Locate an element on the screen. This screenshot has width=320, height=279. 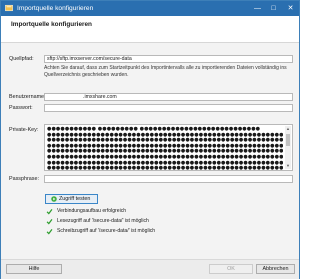
dialog-heading: Importquelle konfigurieren is located at coordinates (51, 24).